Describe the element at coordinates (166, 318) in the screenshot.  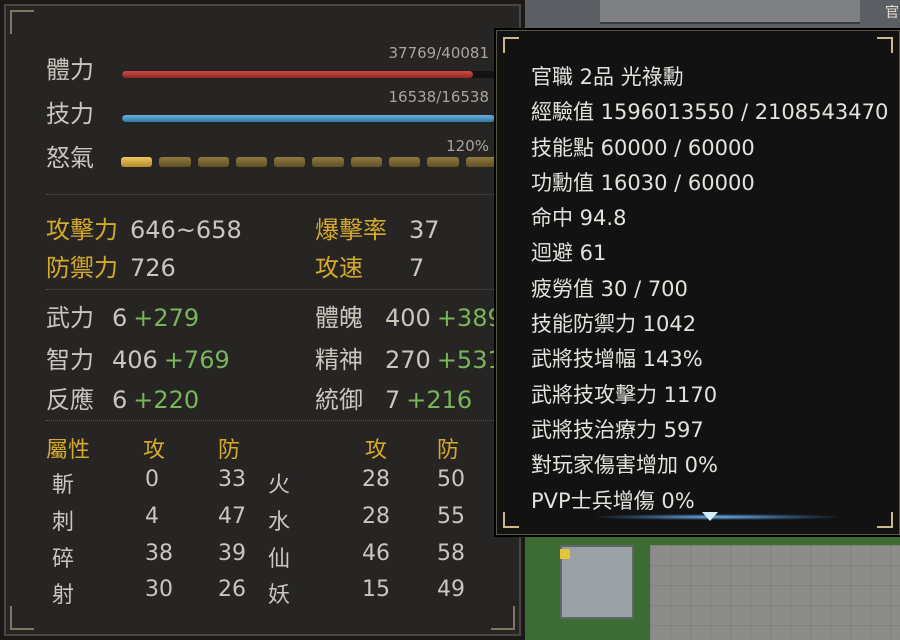
I see `str-bonus: +279` at that location.